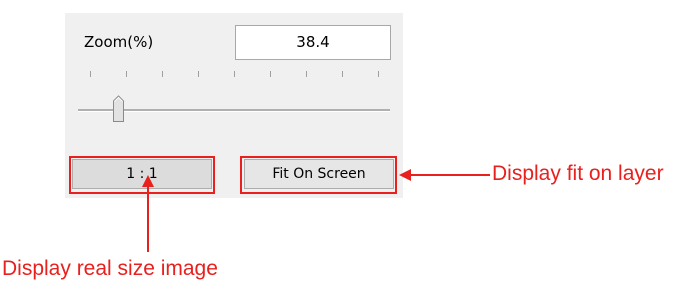 The width and height of the screenshot is (700, 296). I want to click on real-size-arrow, so click(148, 213).